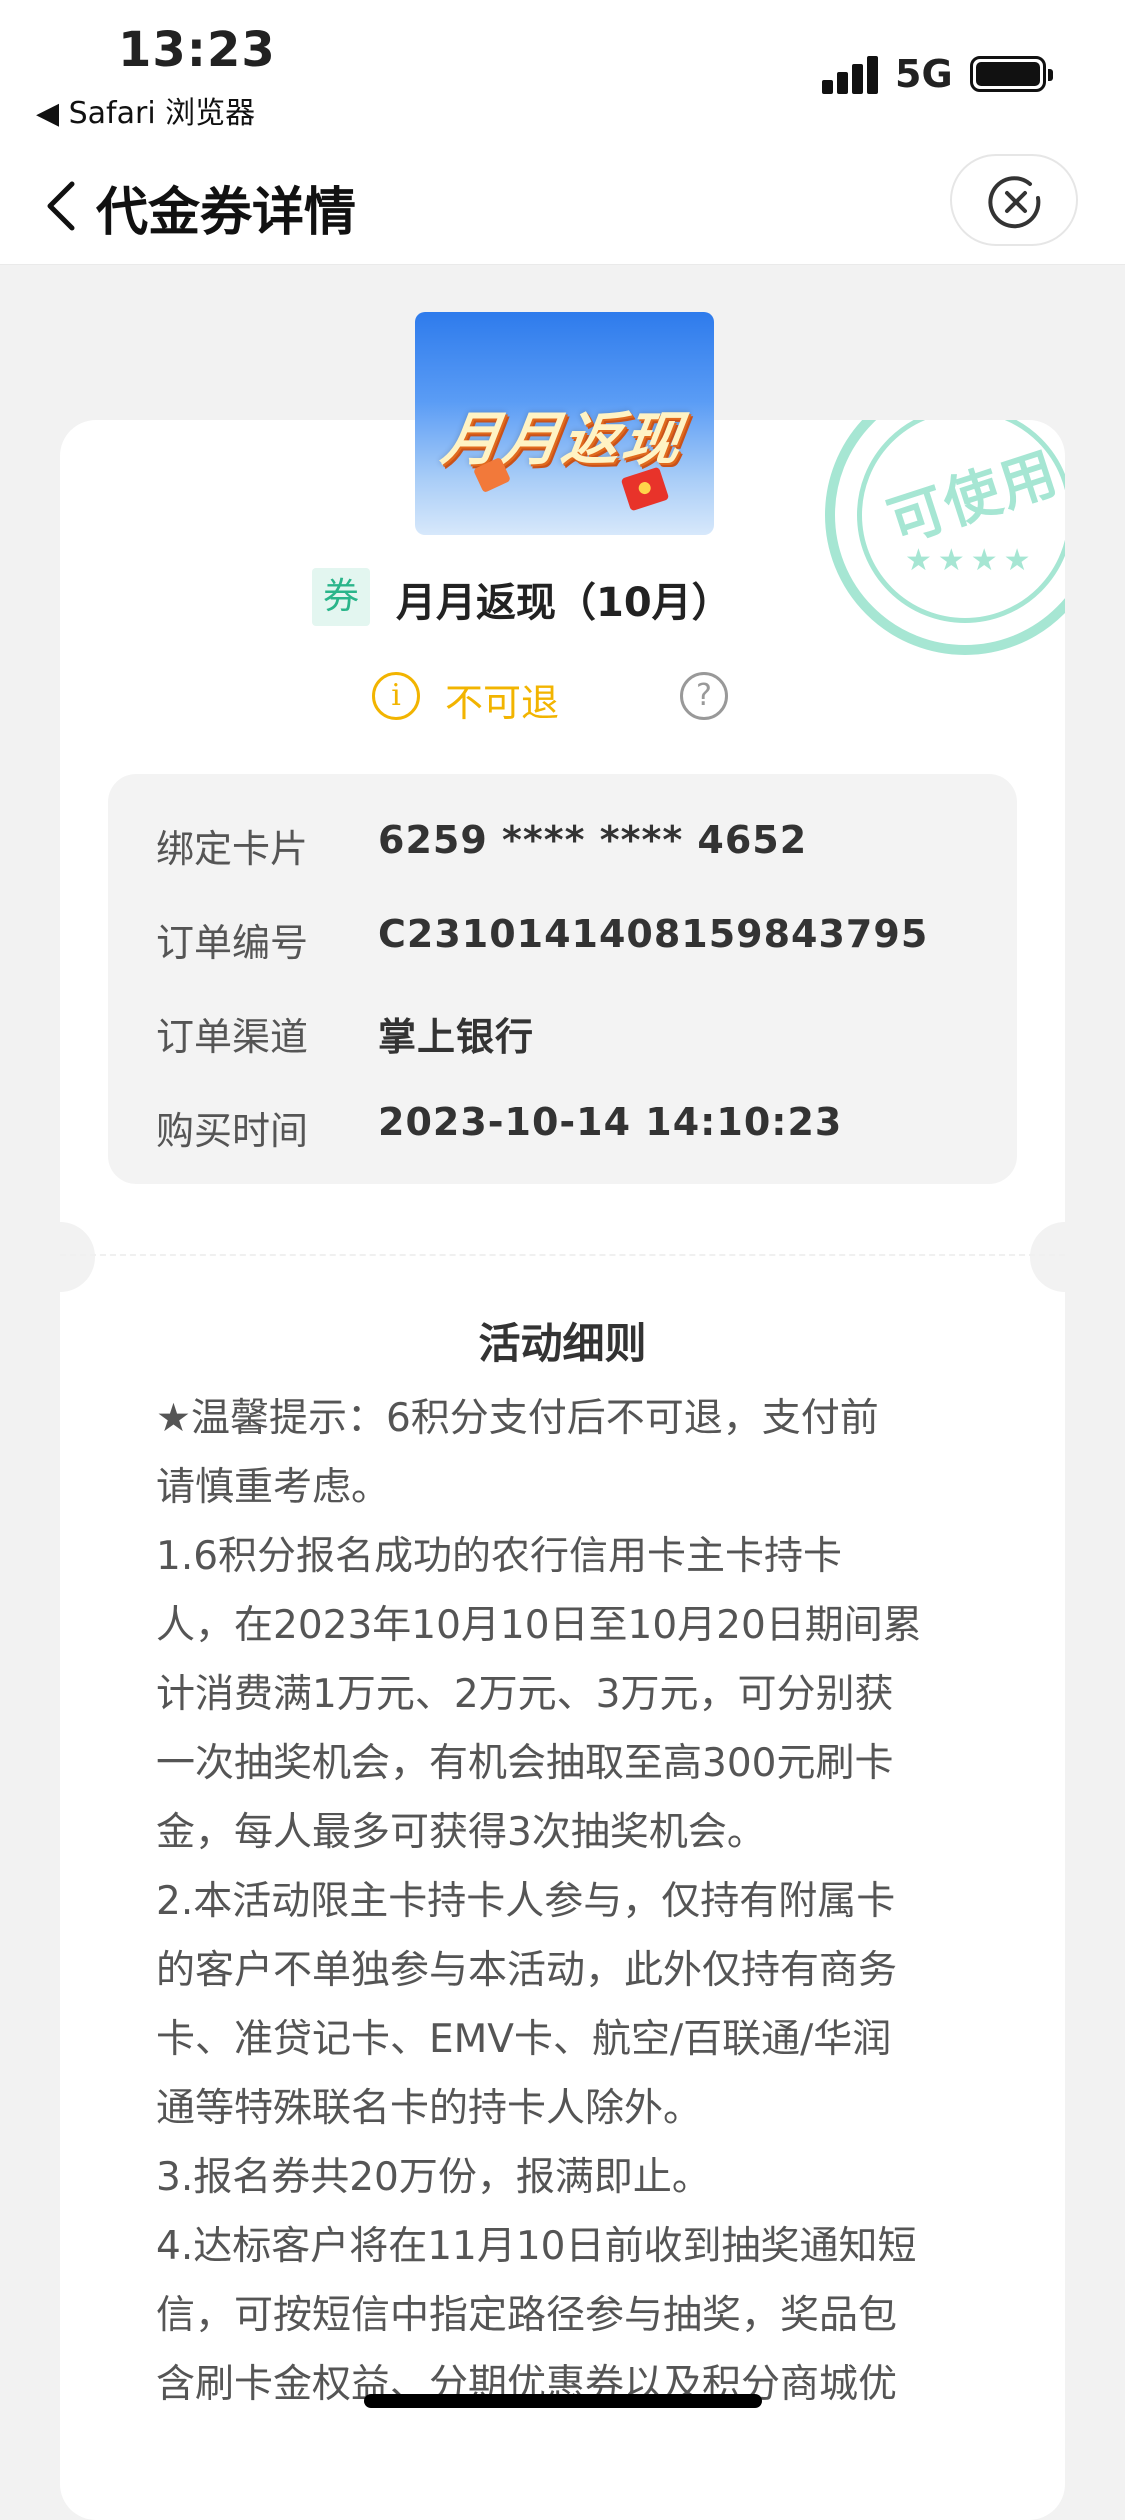  I want to click on info-label: 订单编号, so click(232, 943).